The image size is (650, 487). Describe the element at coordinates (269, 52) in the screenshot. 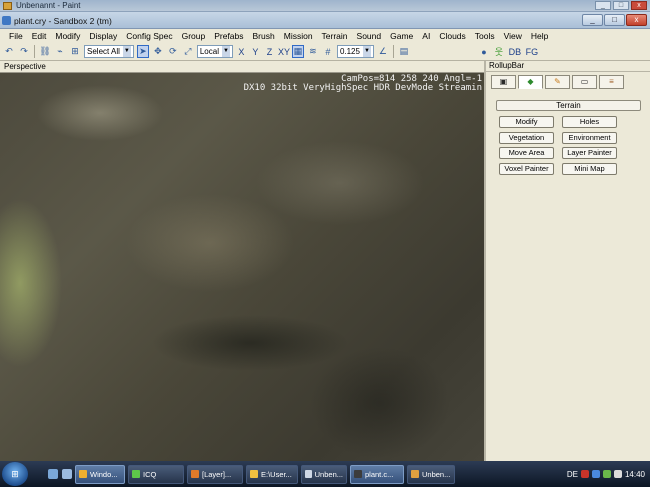

I see `axis-z-button: Z` at that location.